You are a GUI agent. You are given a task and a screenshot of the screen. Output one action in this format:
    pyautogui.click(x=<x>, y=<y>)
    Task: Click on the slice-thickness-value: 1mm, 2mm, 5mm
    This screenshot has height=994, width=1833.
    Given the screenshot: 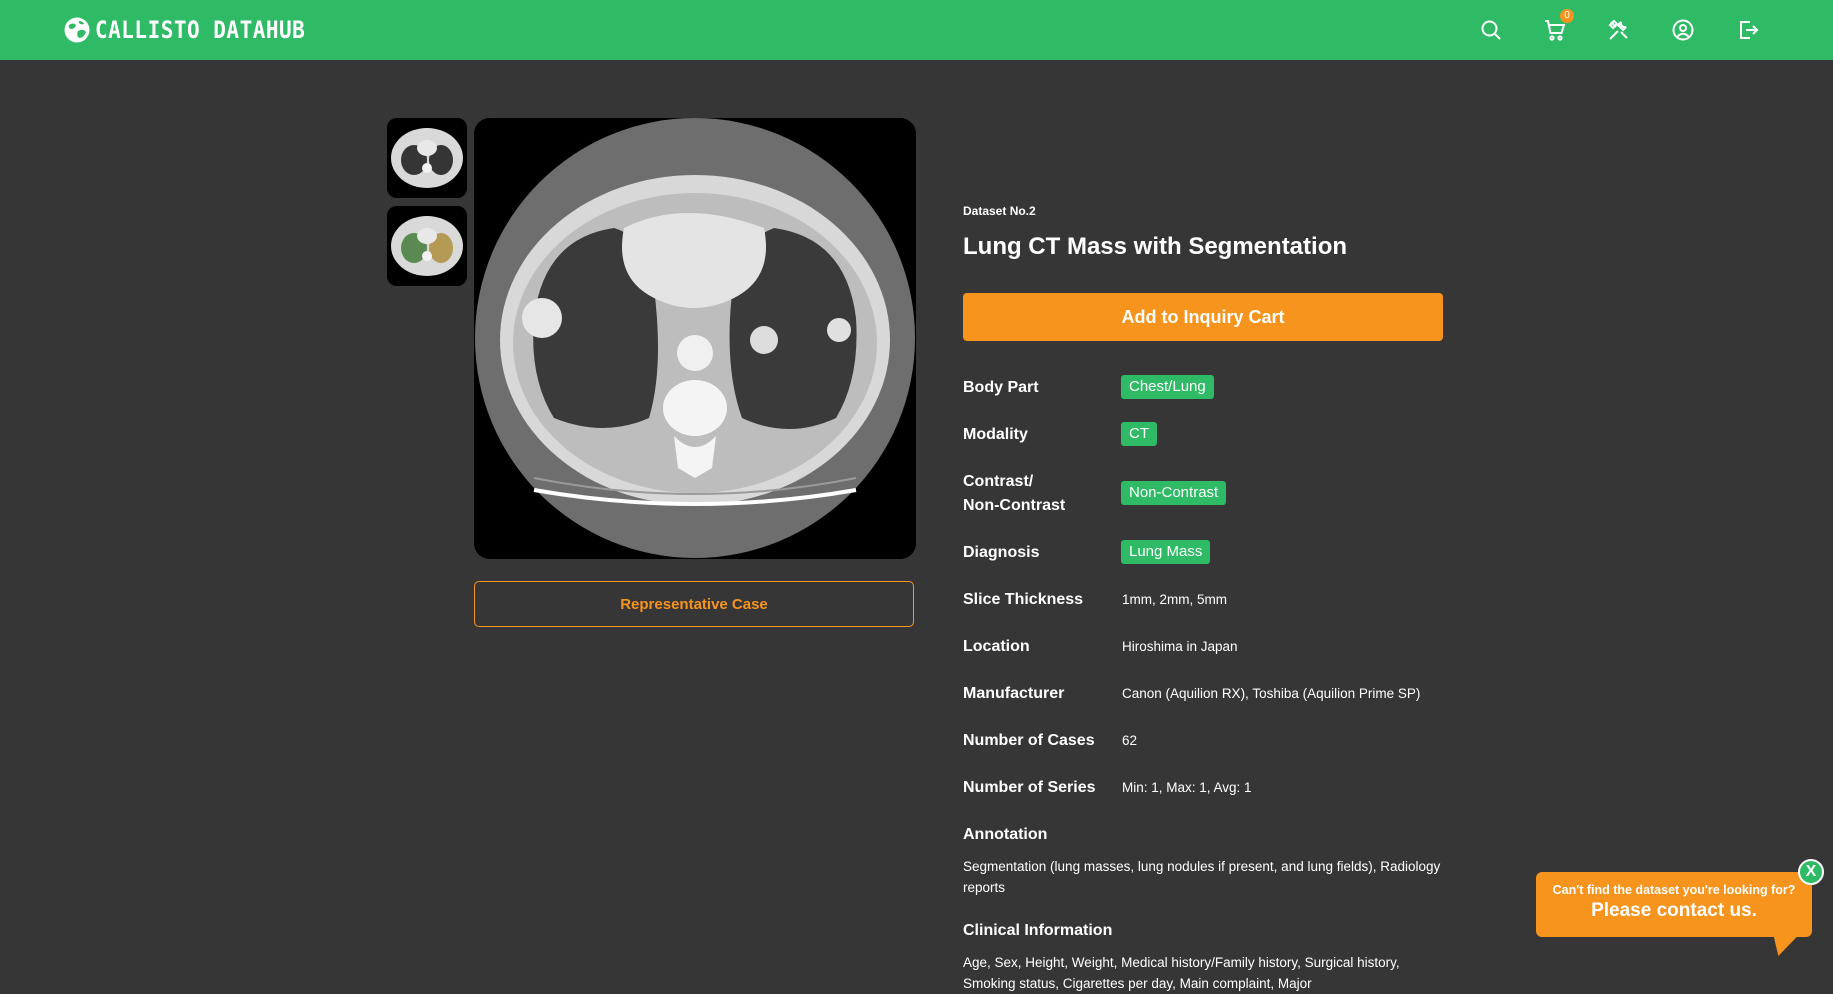 What is the action you would take?
    pyautogui.click(x=1175, y=599)
    